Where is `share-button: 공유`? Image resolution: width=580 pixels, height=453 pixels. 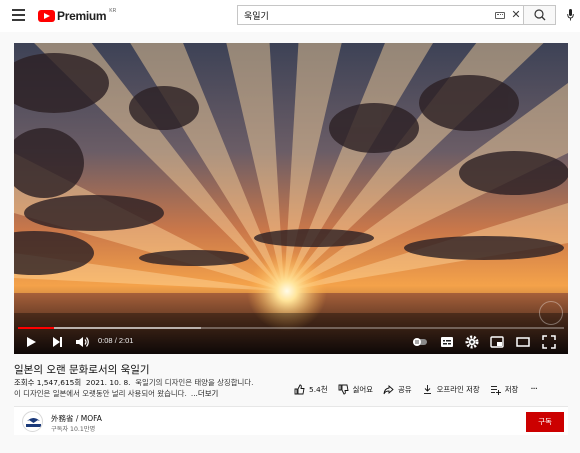 share-button: 공유 is located at coordinates (397, 389).